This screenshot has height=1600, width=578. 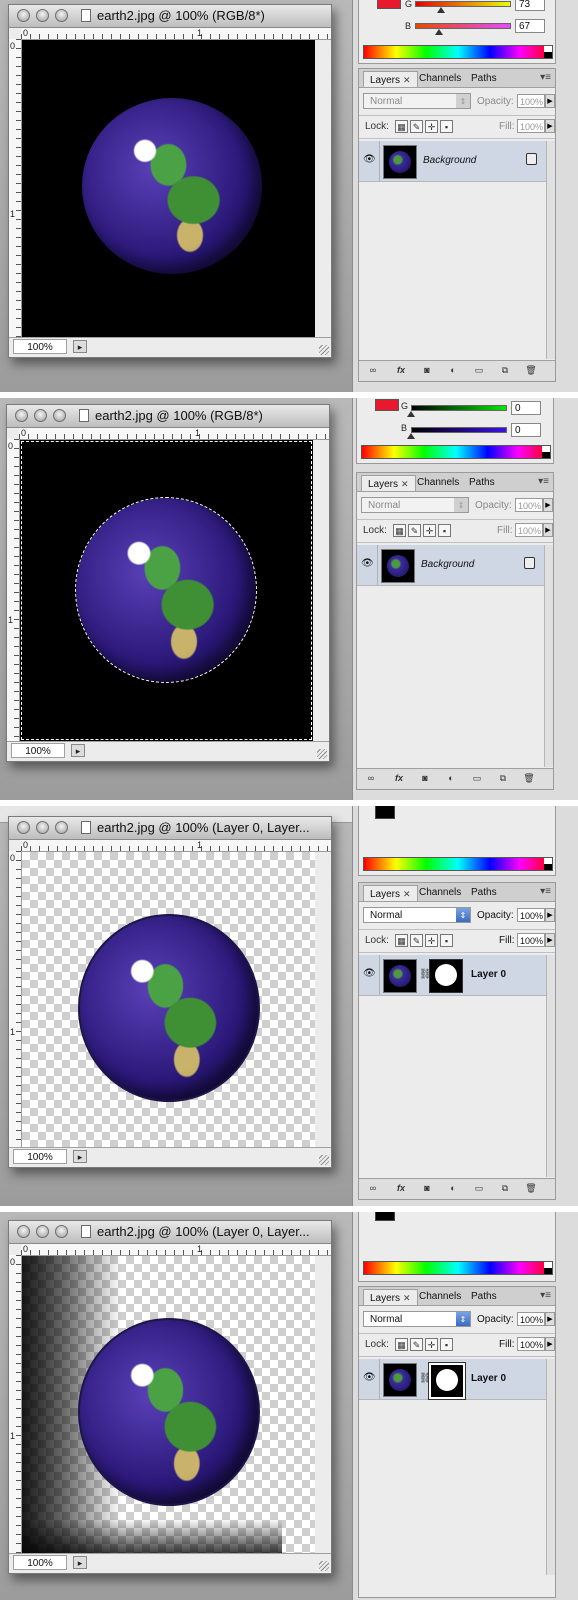 What do you see at coordinates (168, 416) in the screenshot?
I see `window-titlebar: earth2.jpg @ 100% (RGB/8*)` at bounding box center [168, 416].